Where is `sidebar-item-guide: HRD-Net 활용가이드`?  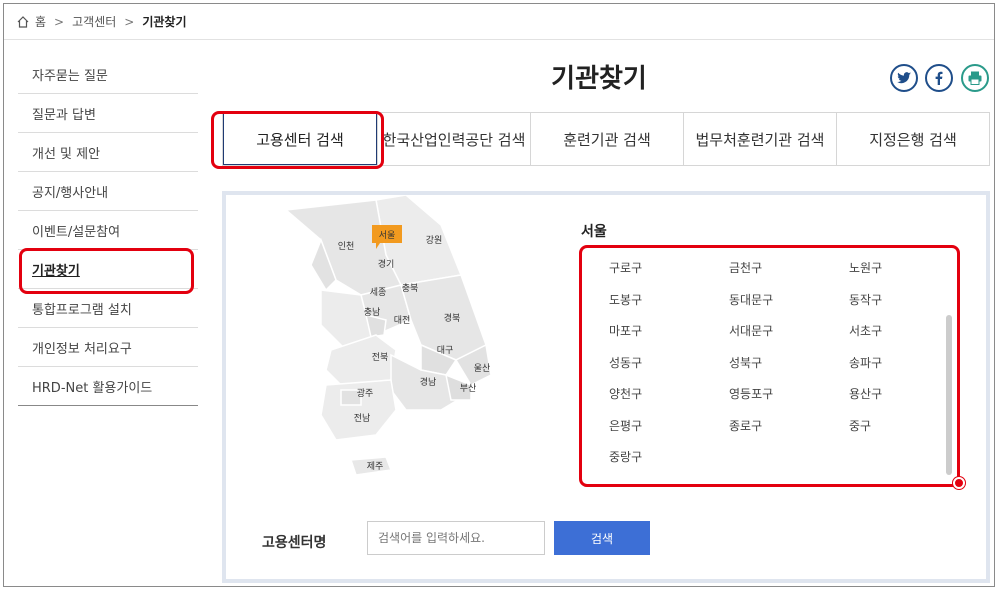 sidebar-item-guide: HRD-Net 활용가이드 is located at coordinates (108, 386).